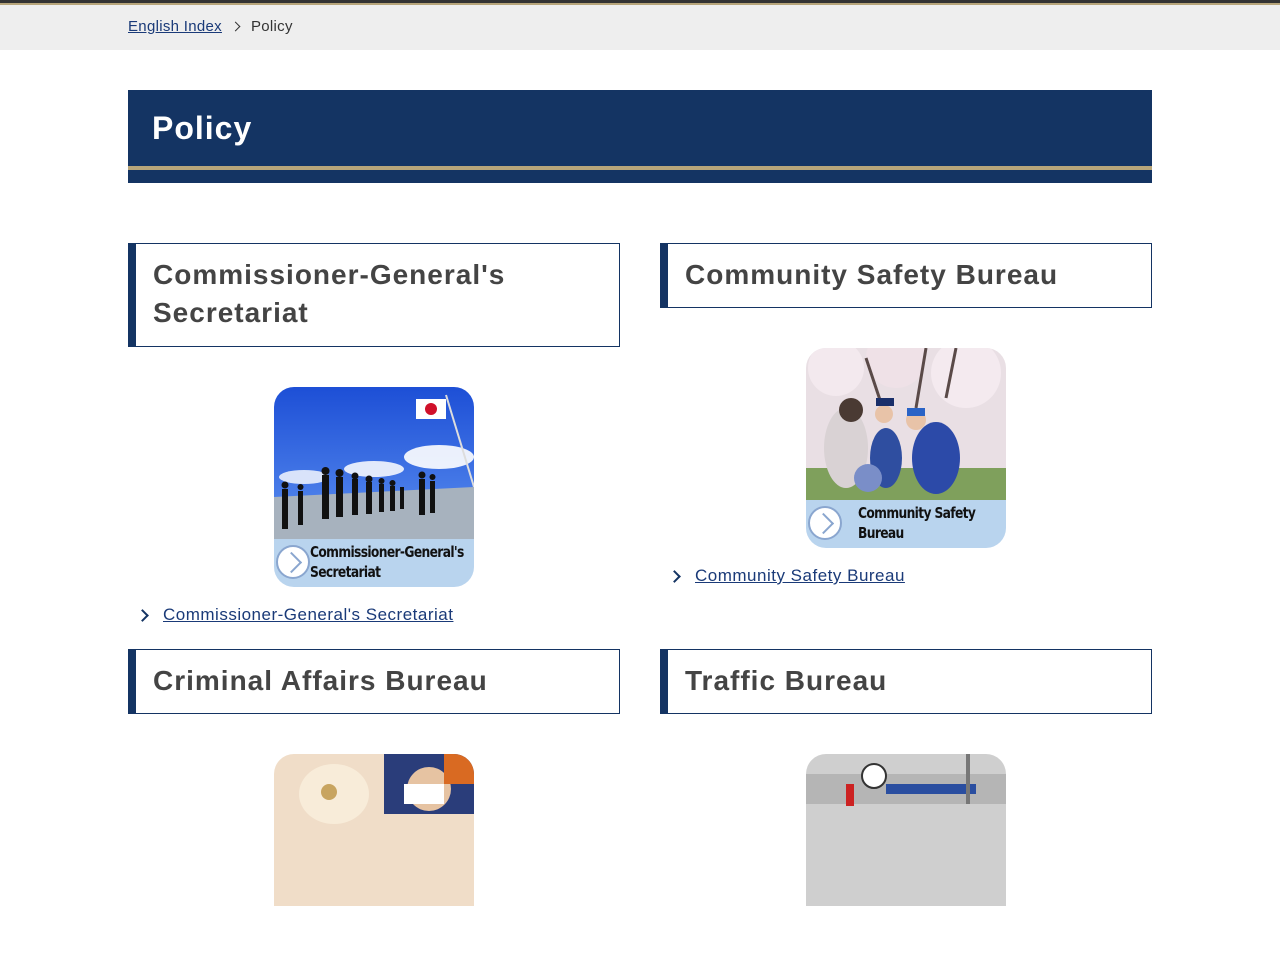  I want to click on breadcrumb-current: Policy, so click(271, 26).